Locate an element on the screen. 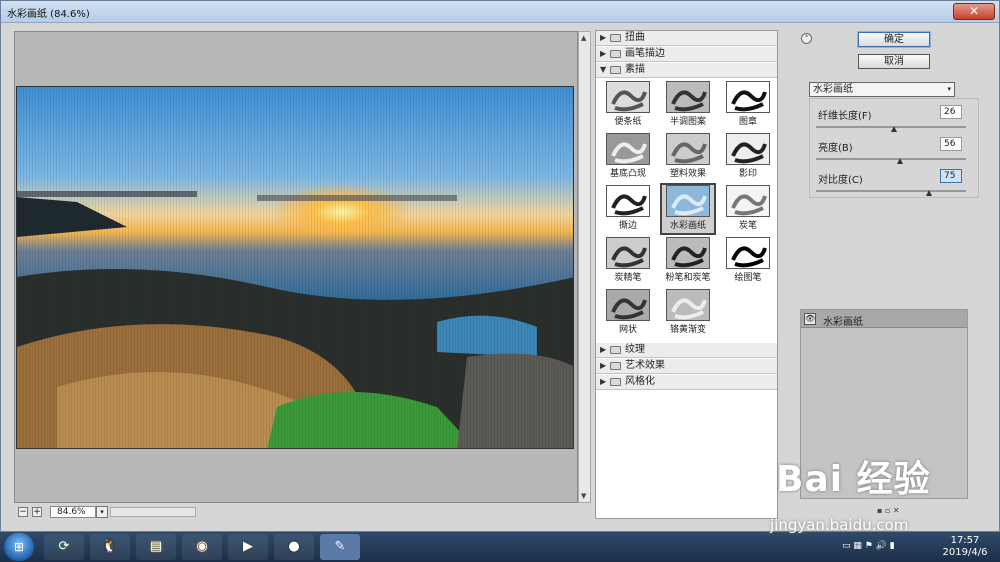  filter-category: ▶ 风格化 is located at coordinates (686, 382).